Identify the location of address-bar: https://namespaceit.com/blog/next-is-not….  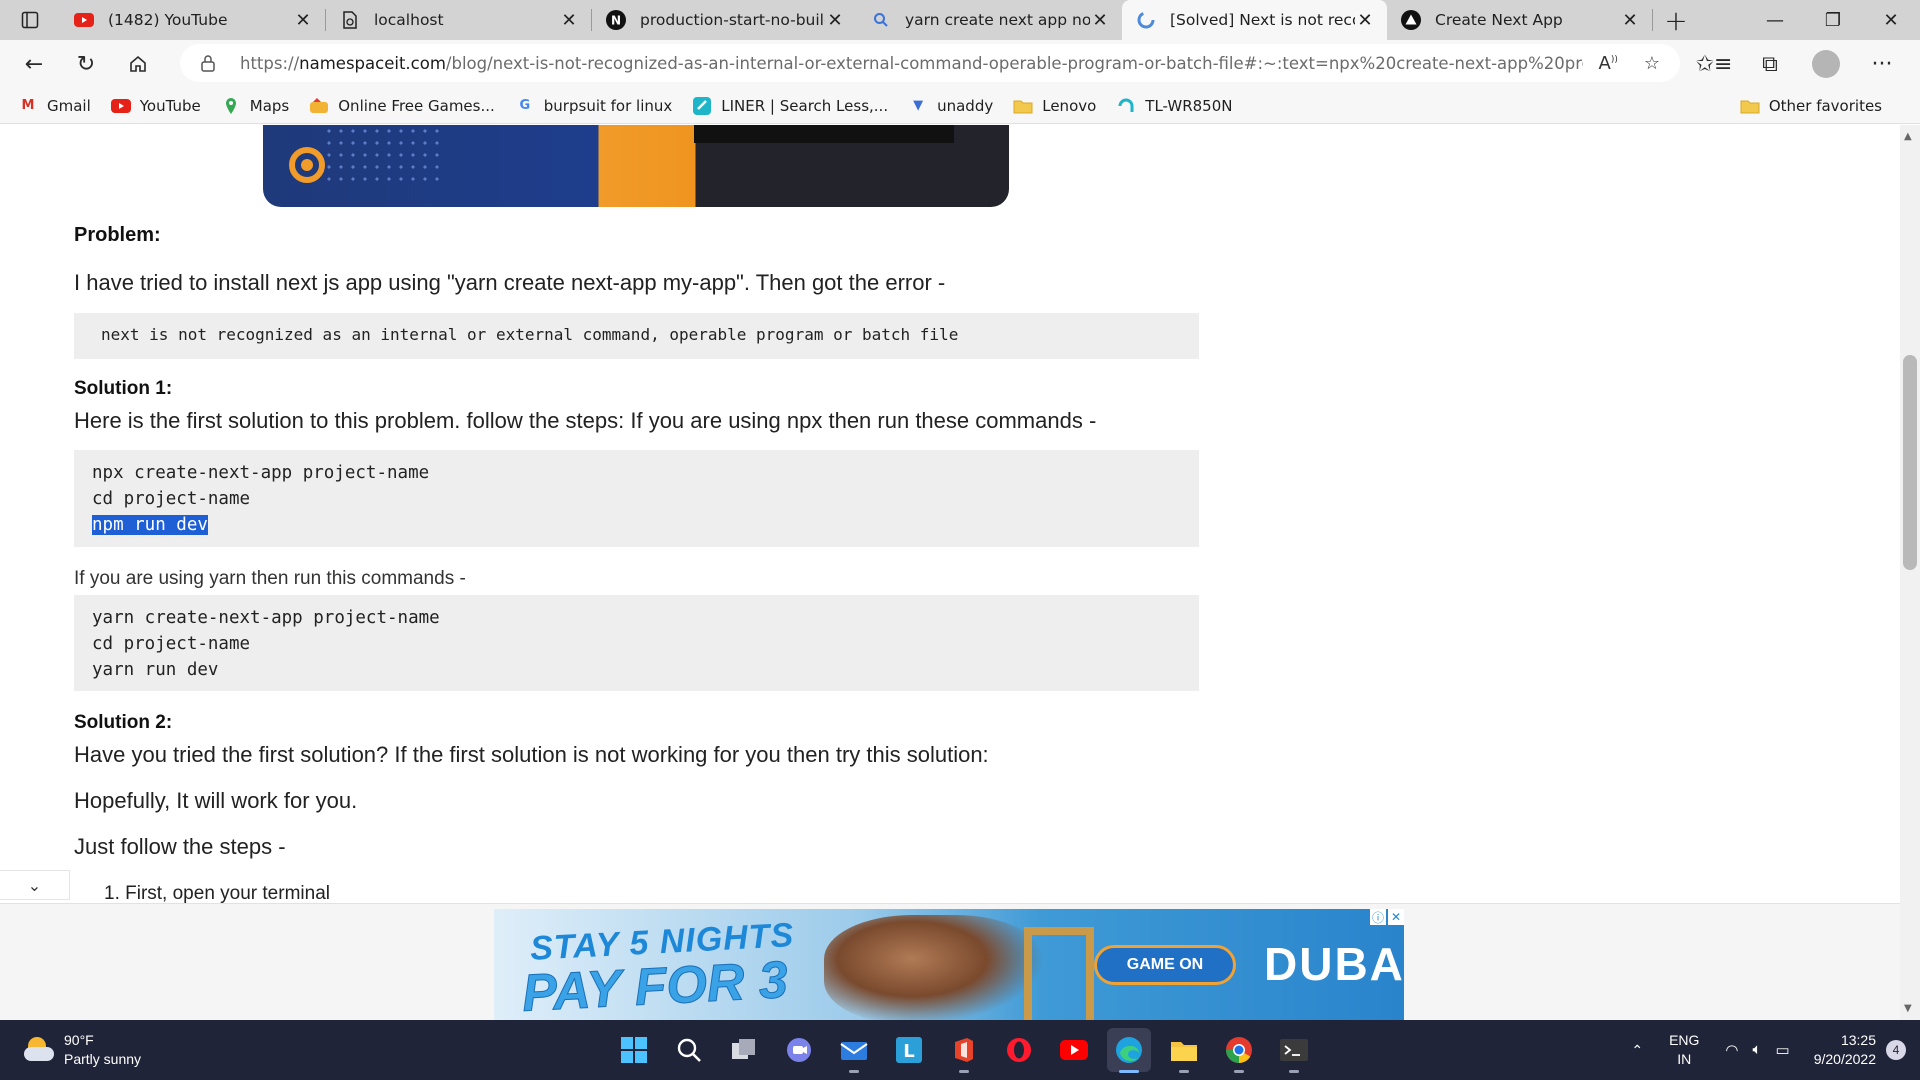
(930, 63).